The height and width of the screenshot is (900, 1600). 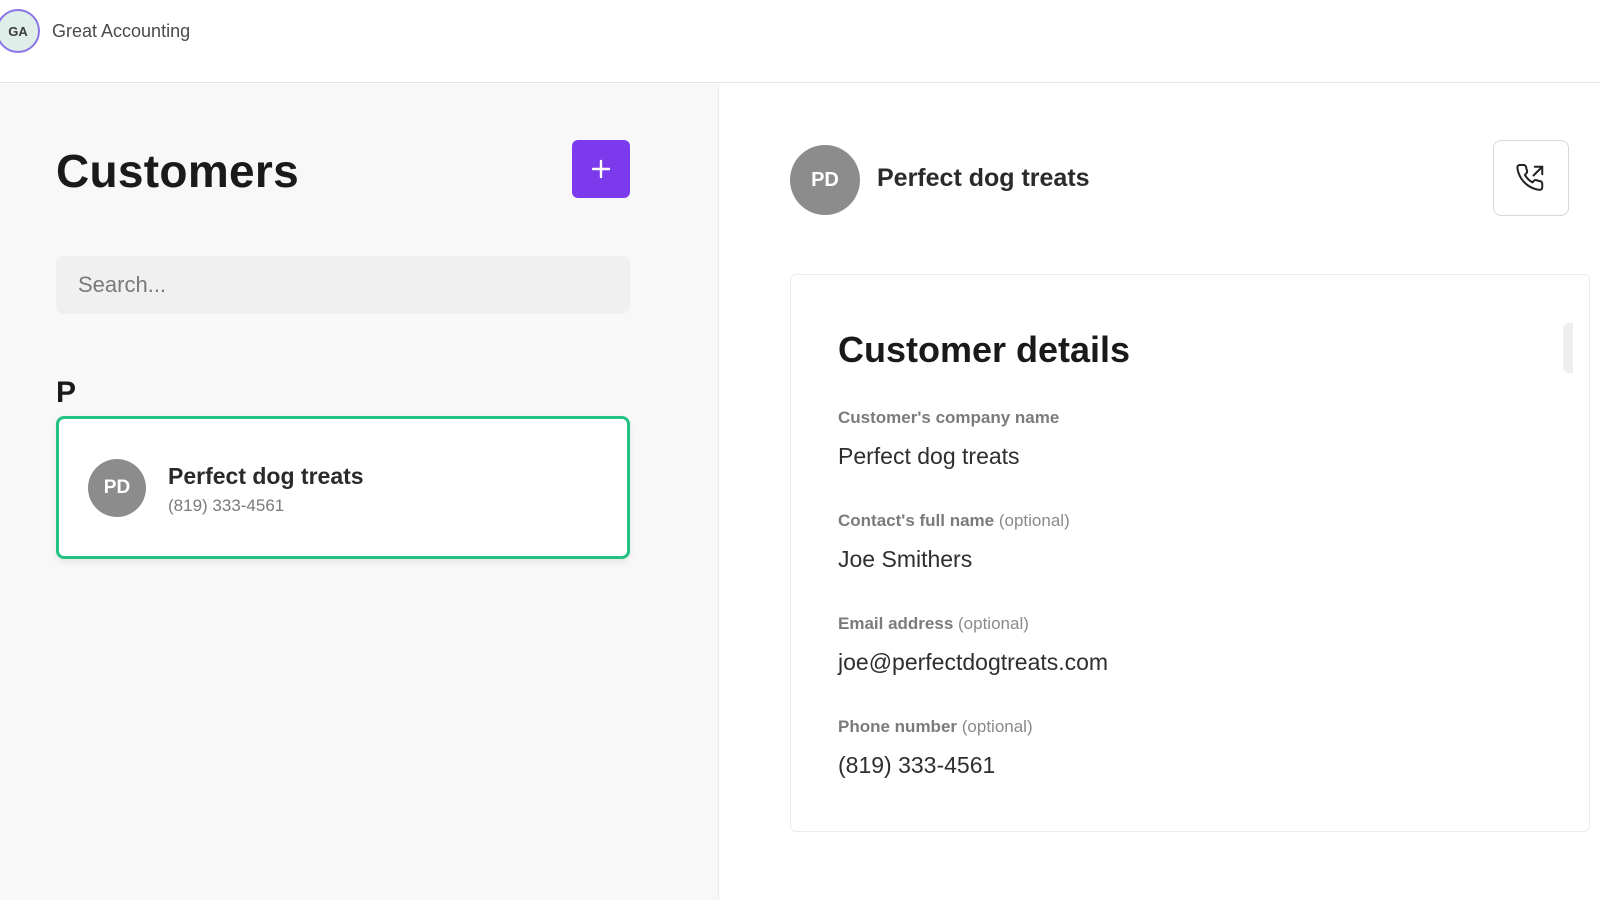 I want to click on add-customer-button, so click(x=601, y=169).